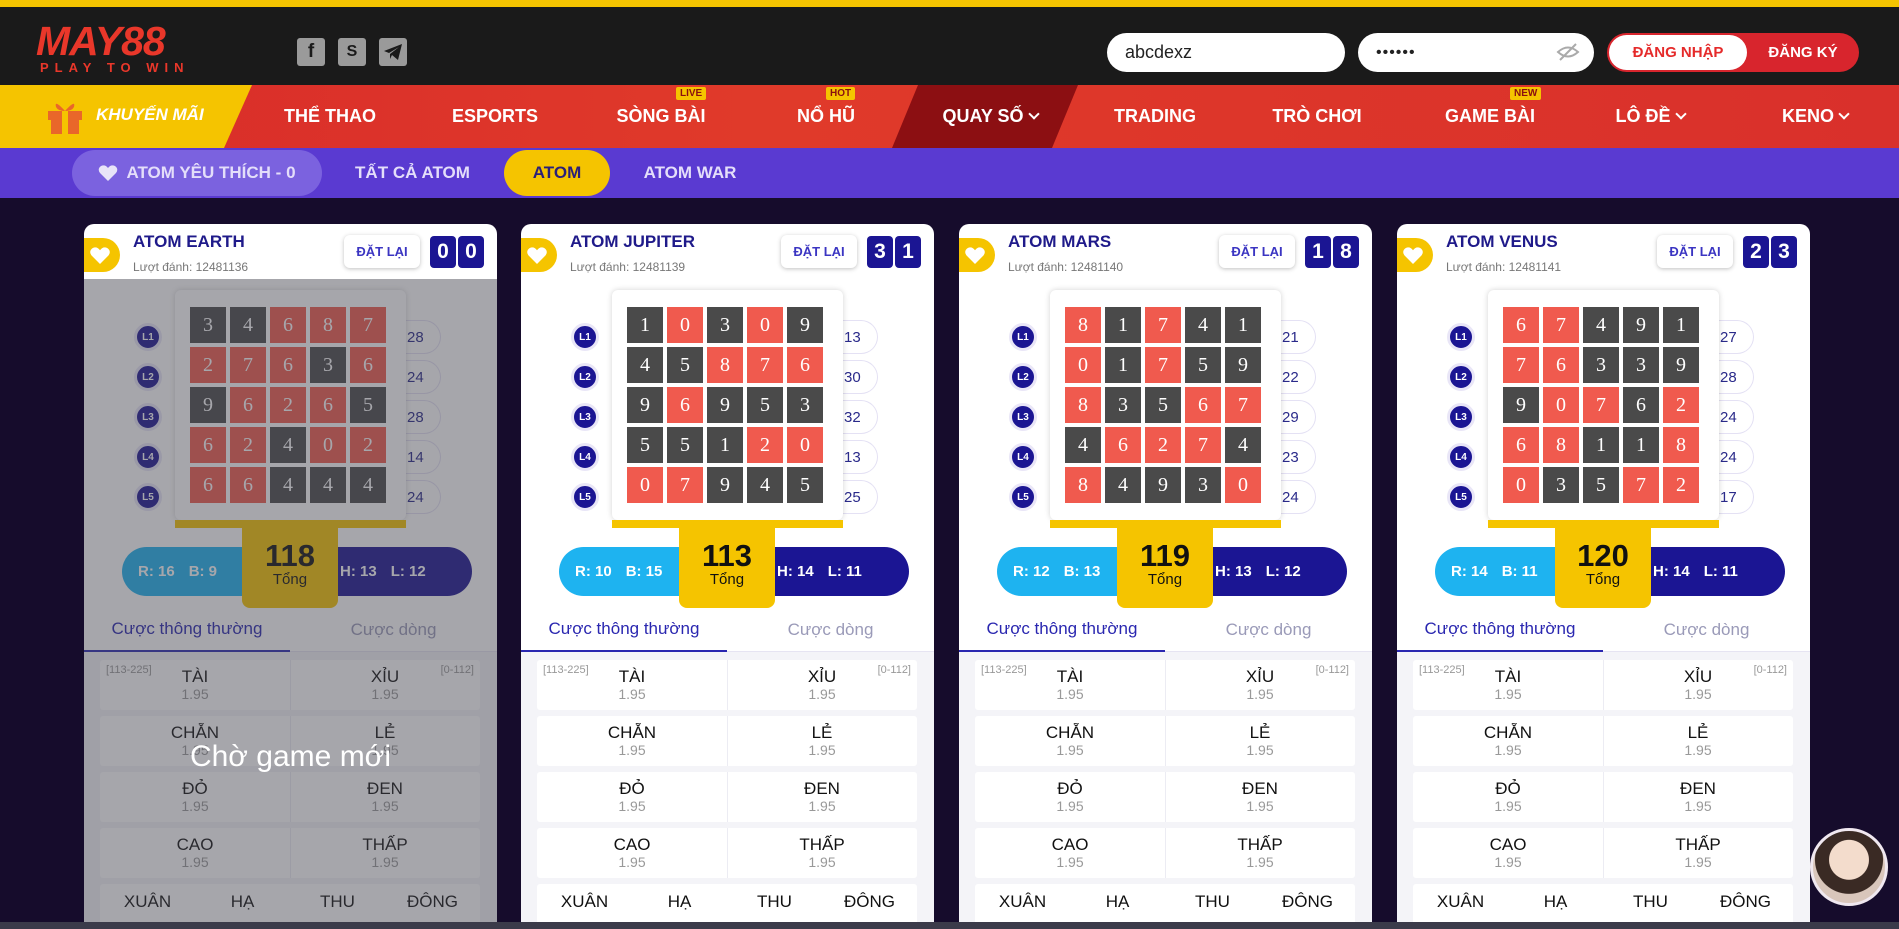 The height and width of the screenshot is (929, 1899). What do you see at coordinates (311, 52) in the screenshot?
I see `facebook-icon: f` at bounding box center [311, 52].